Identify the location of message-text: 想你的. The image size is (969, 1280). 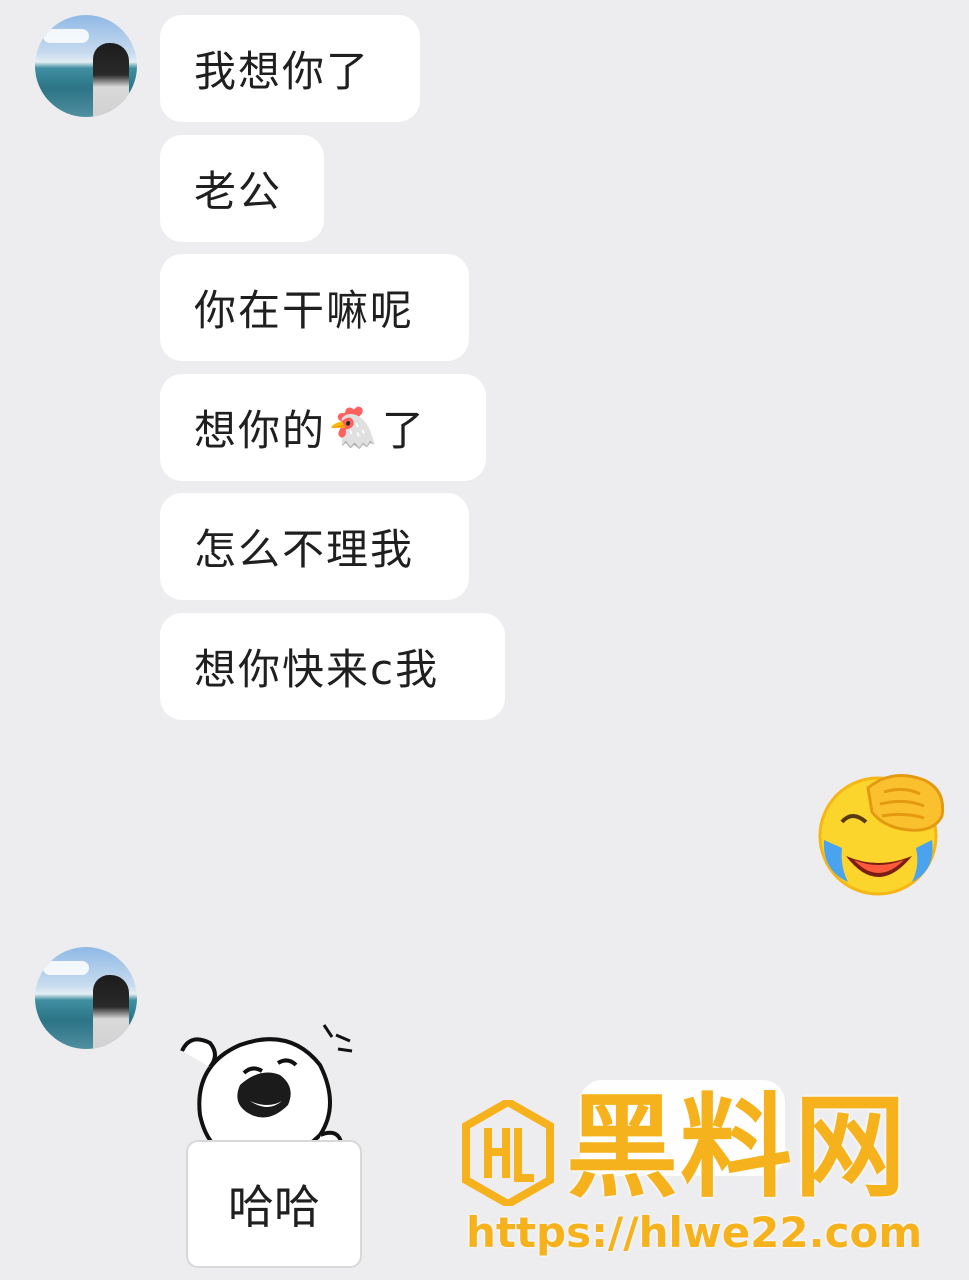
(260, 430).